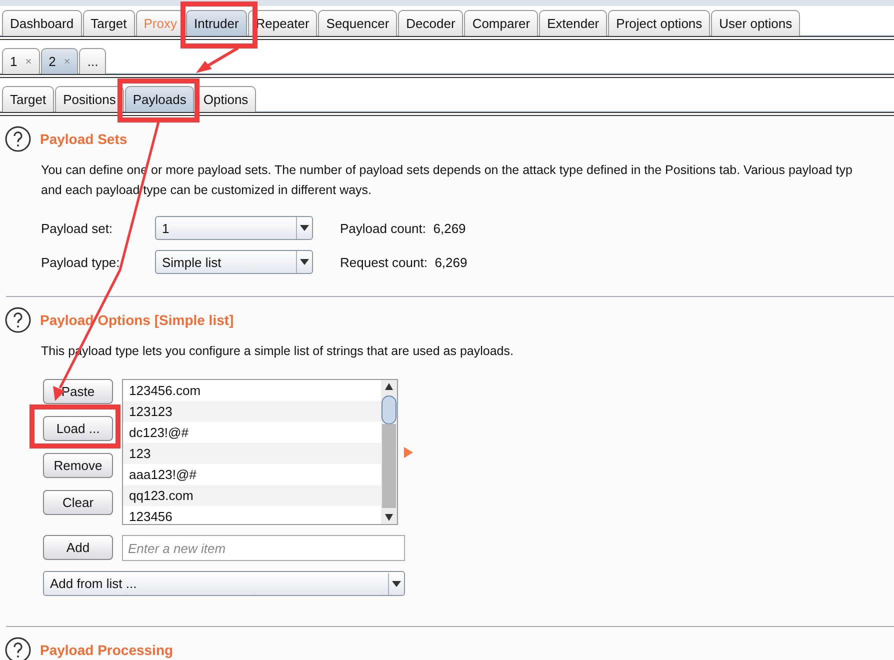 The image size is (894, 660). What do you see at coordinates (501, 23) in the screenshot?
I see `tab: Comparer` at bounding box center [501, 23].